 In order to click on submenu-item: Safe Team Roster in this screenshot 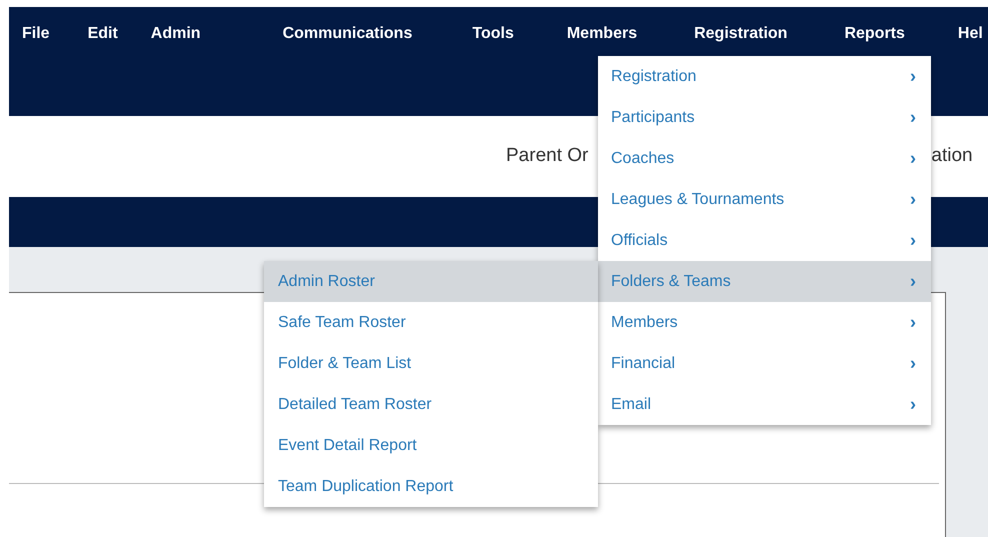, I will do `click(431, 322)`.